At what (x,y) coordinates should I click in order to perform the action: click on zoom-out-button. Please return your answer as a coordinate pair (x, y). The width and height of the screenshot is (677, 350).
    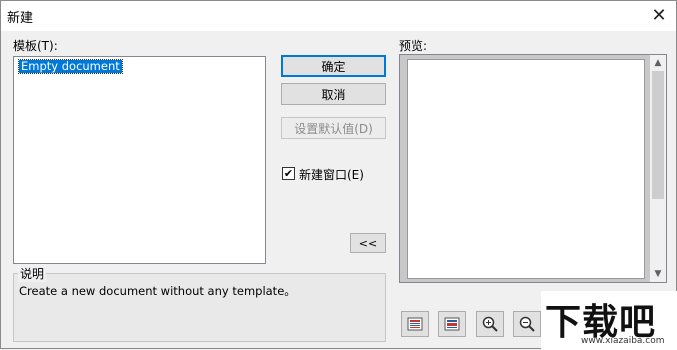
    Looking at the image, I should click on (527, 324).